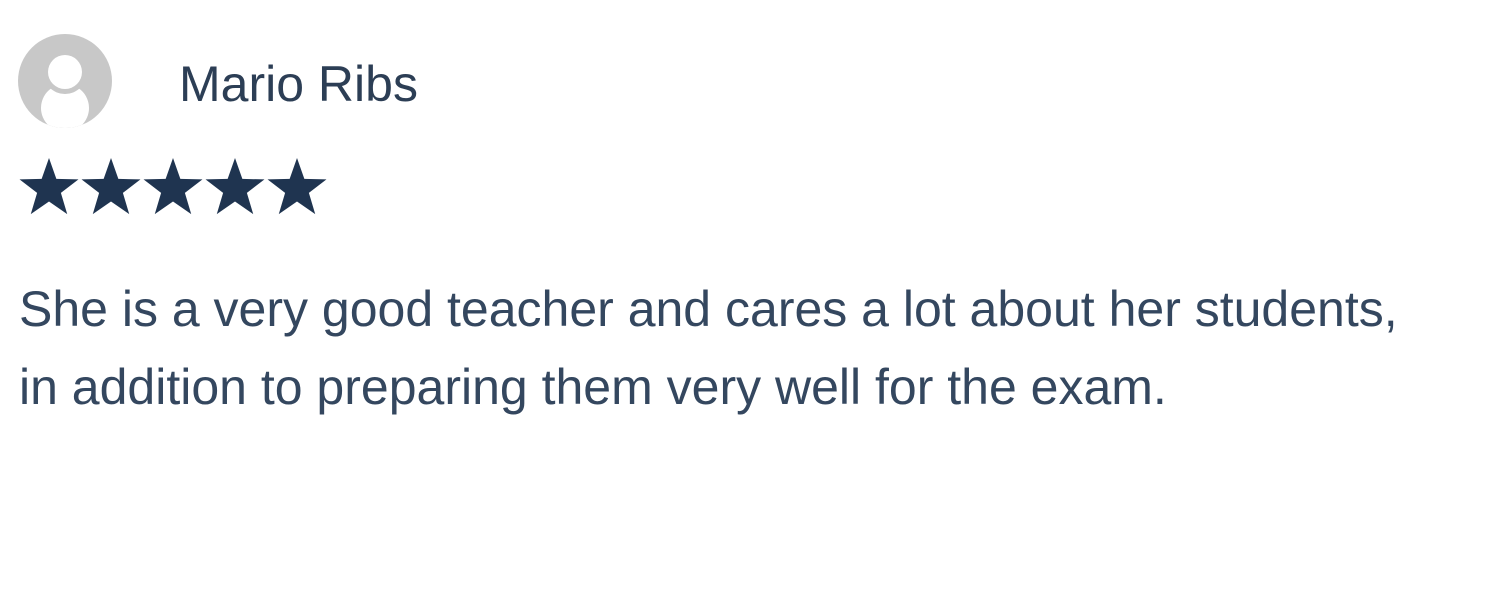 The height and width of the screenshot is (590, 1500). I want to click on star-rating, so click(173, 187).